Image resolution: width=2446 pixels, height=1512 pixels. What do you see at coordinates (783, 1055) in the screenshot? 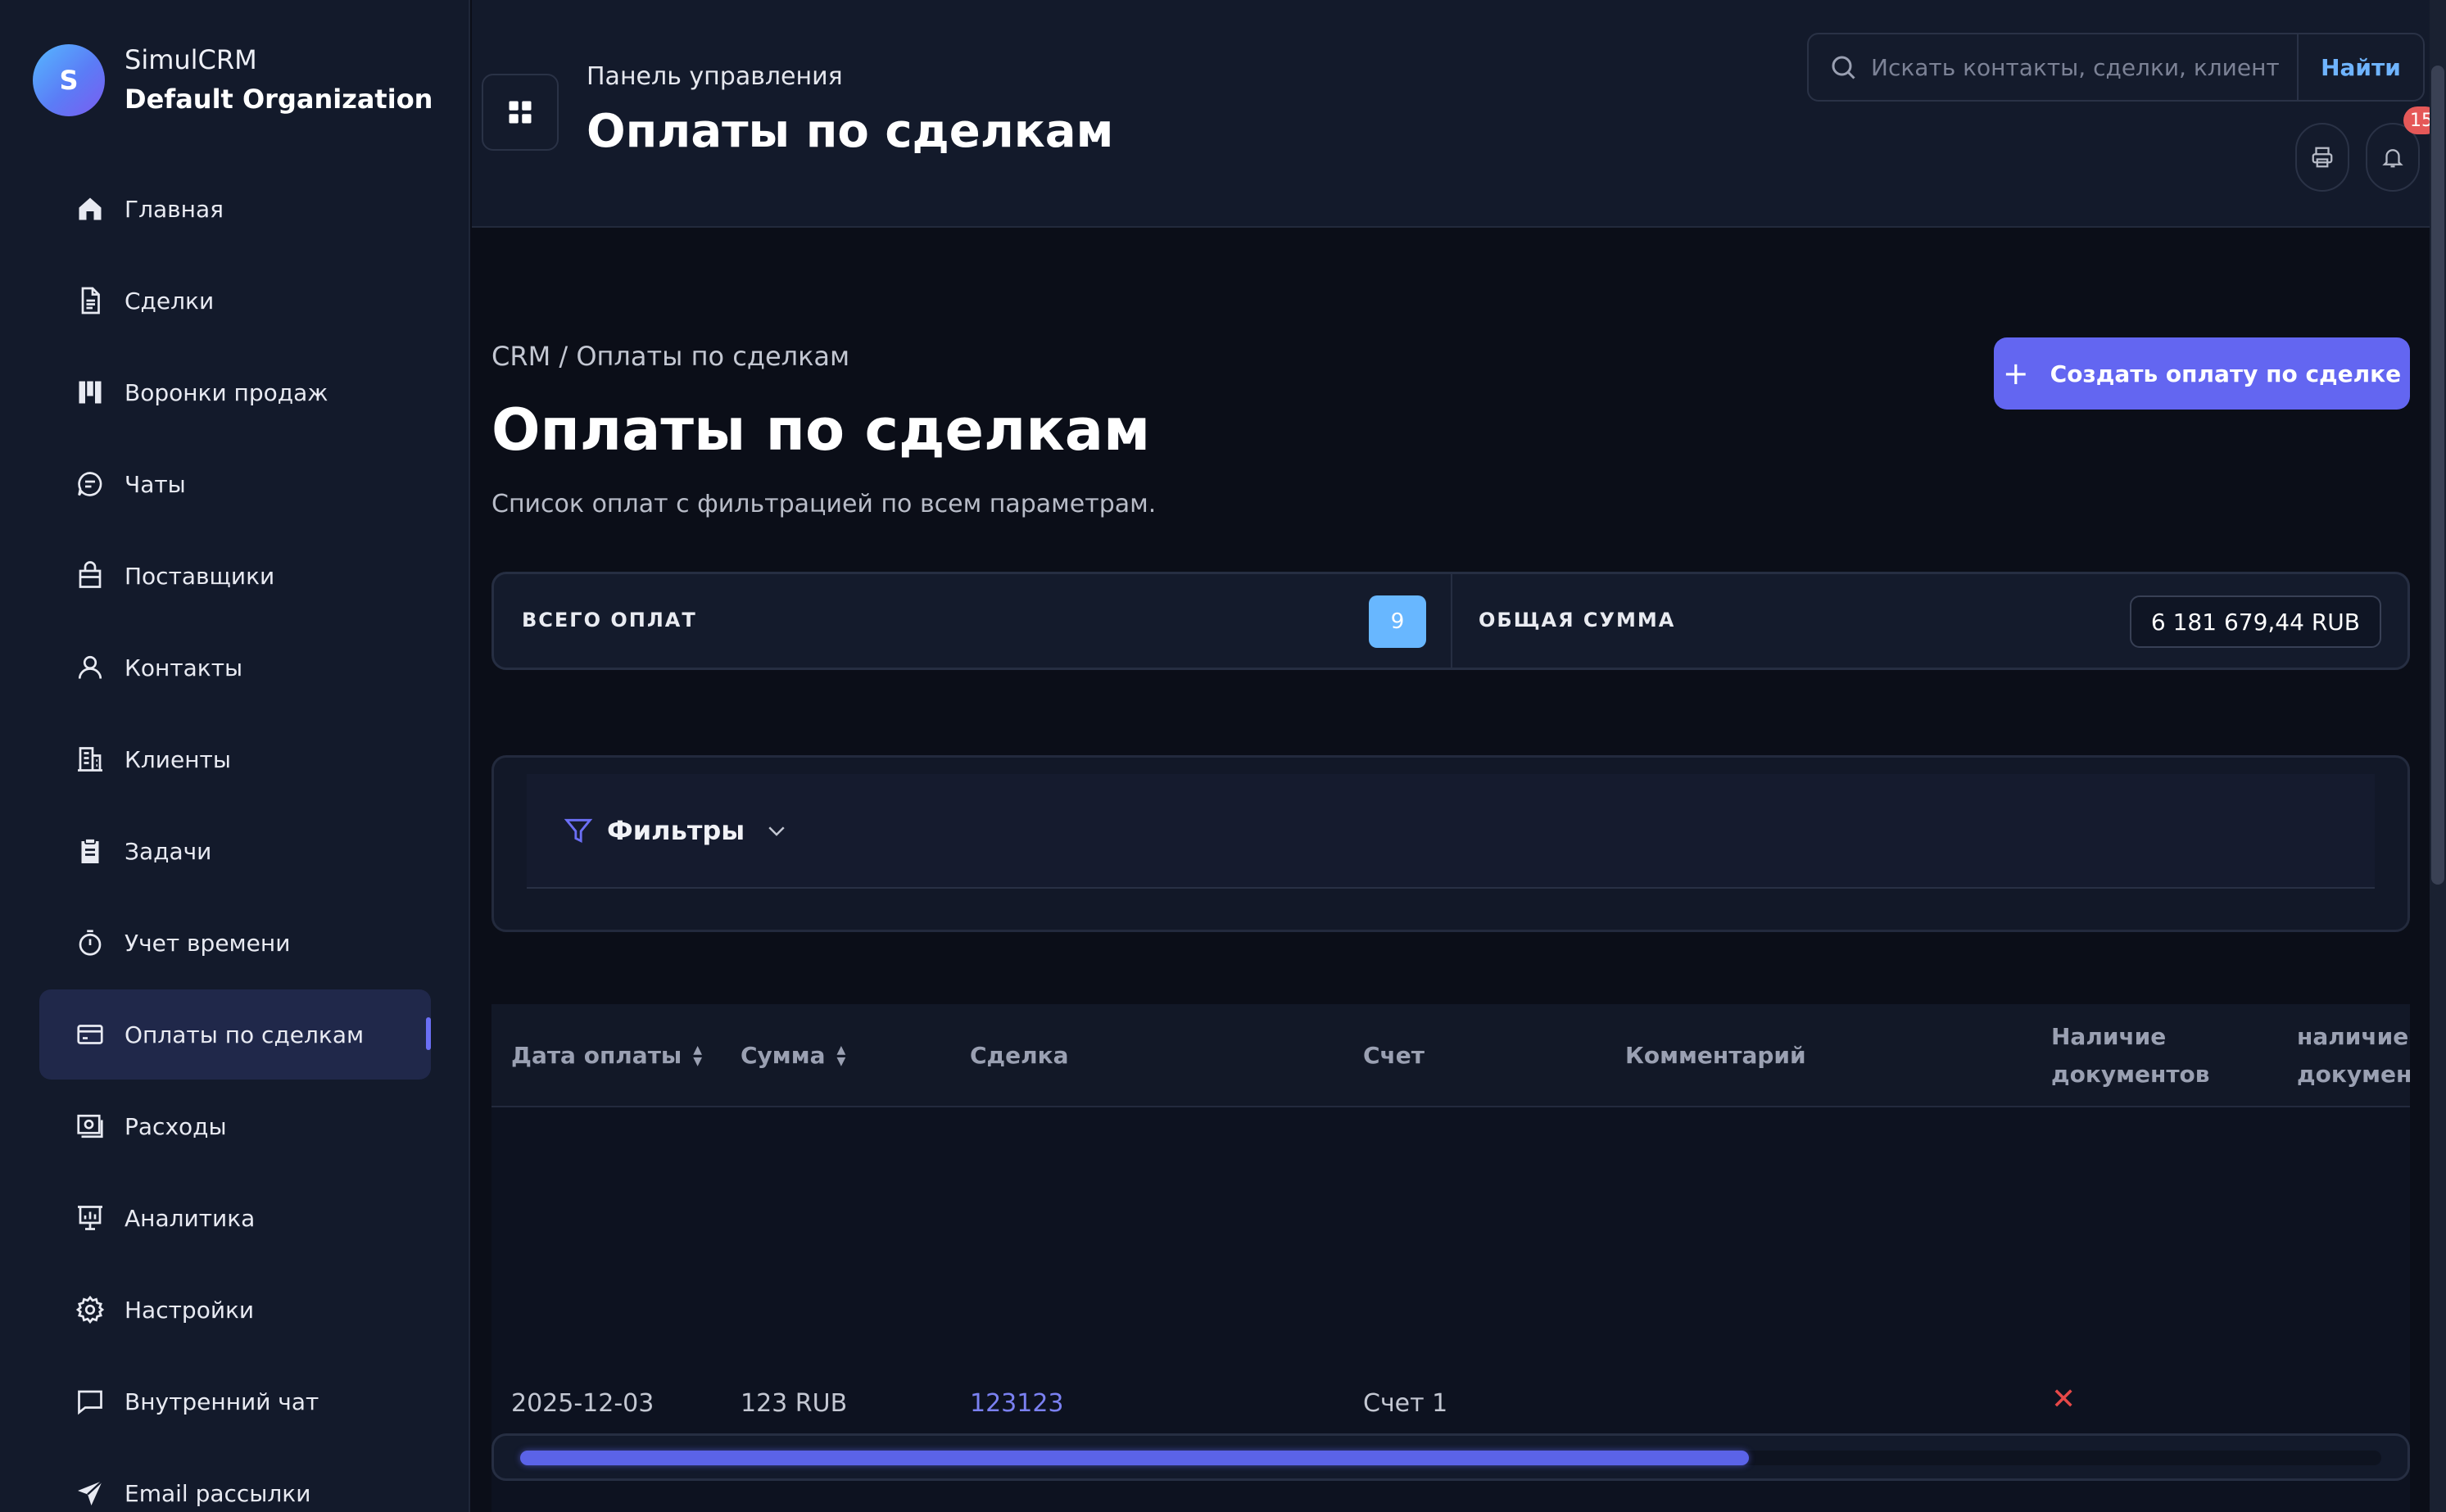
I see `column-label: Сумма` at bounding box center [783, 1055].